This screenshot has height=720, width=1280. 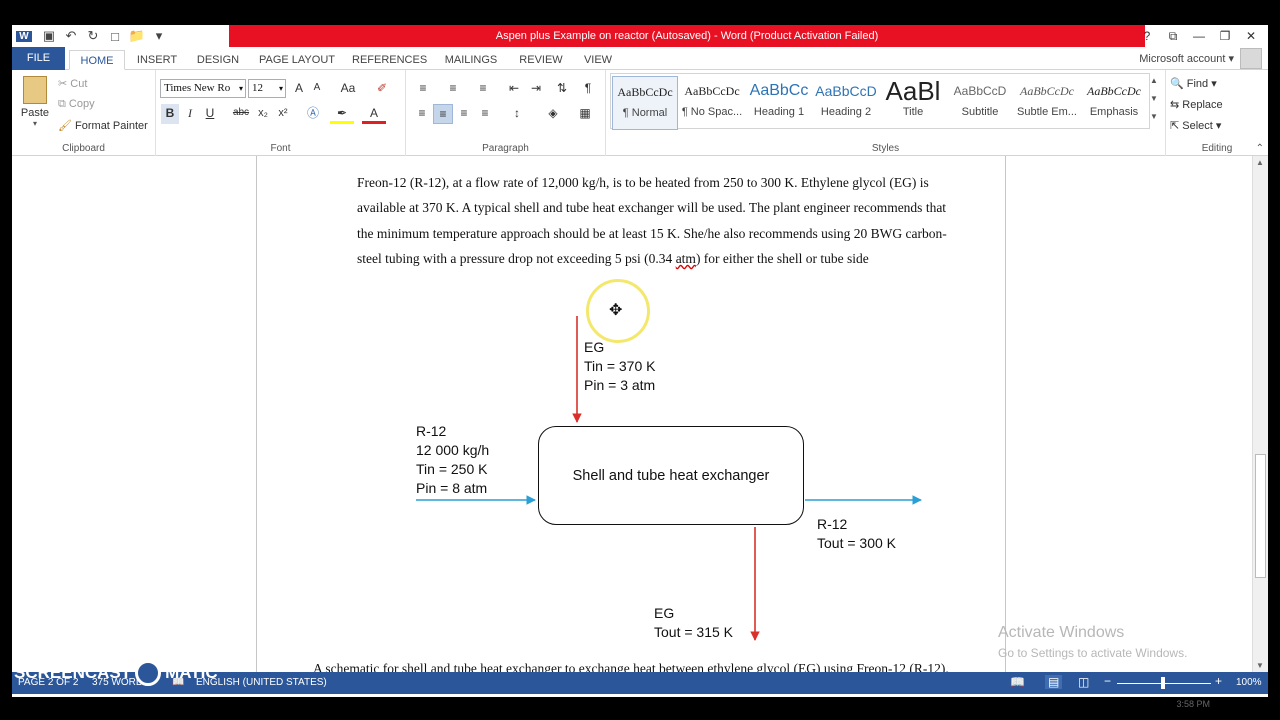 What do you see at coordinates (1114, 103) in the screenshot?
I see `style-emphasis: AaBbCcDc Emphasis` at bounding box center [1114, 103].